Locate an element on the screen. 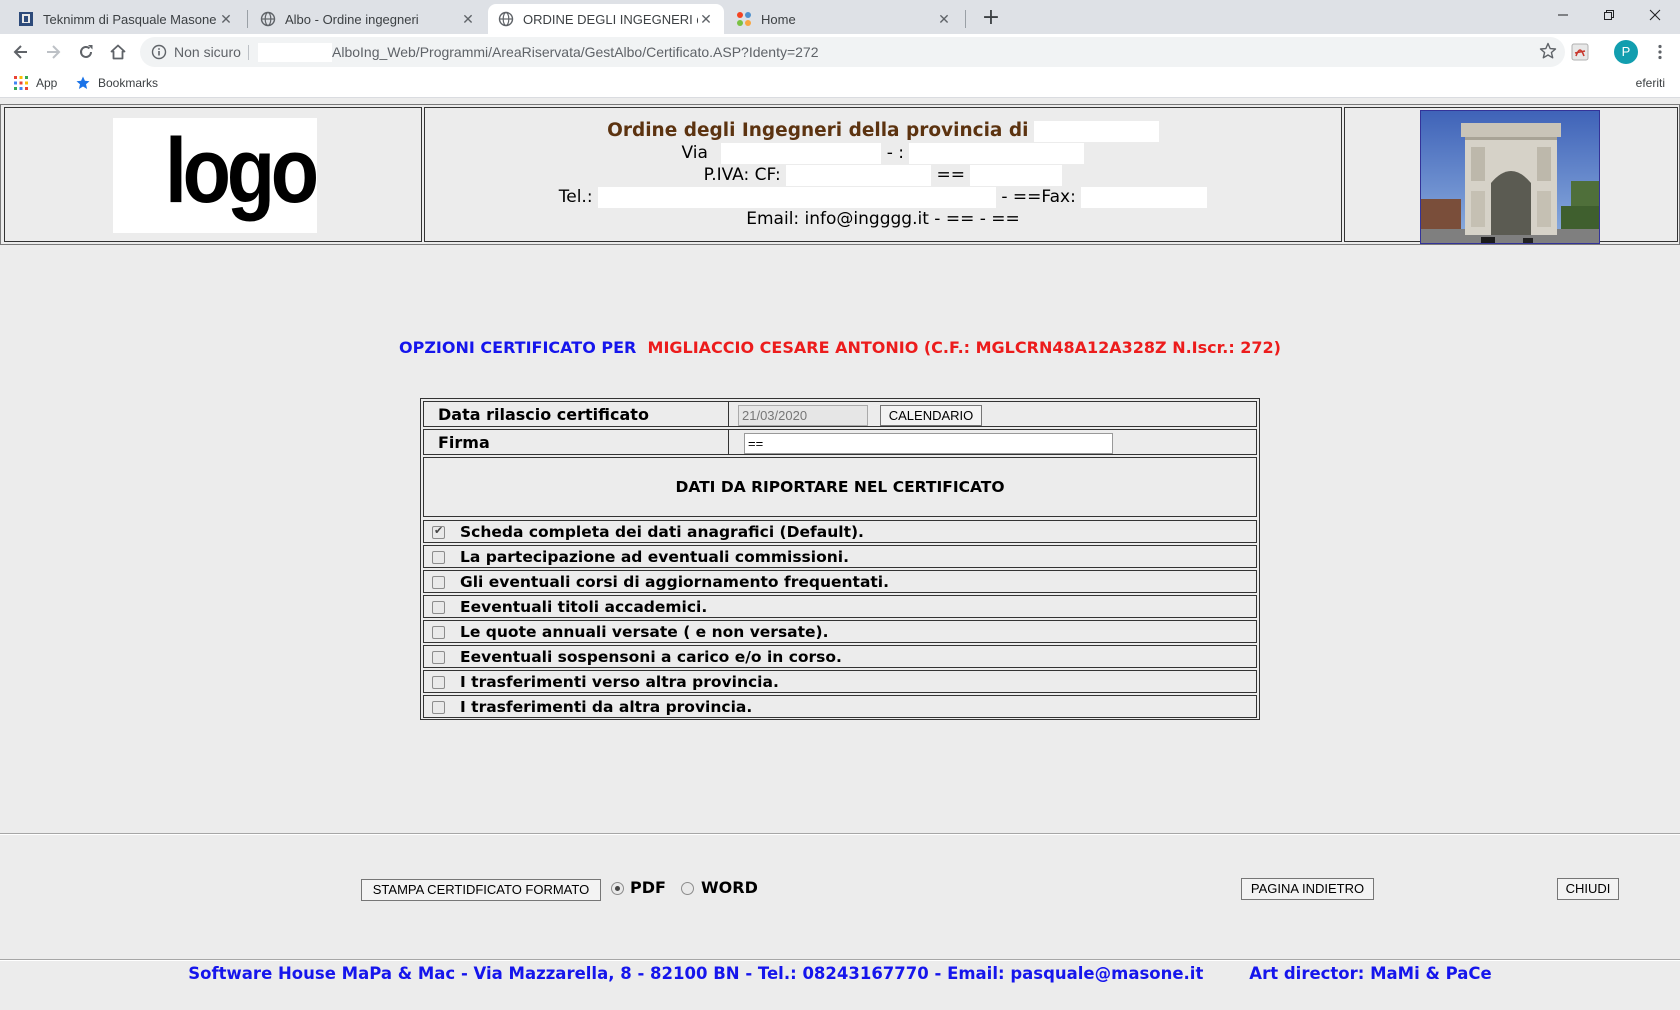  more-menu-icon is located at coordinates (1660, 52).